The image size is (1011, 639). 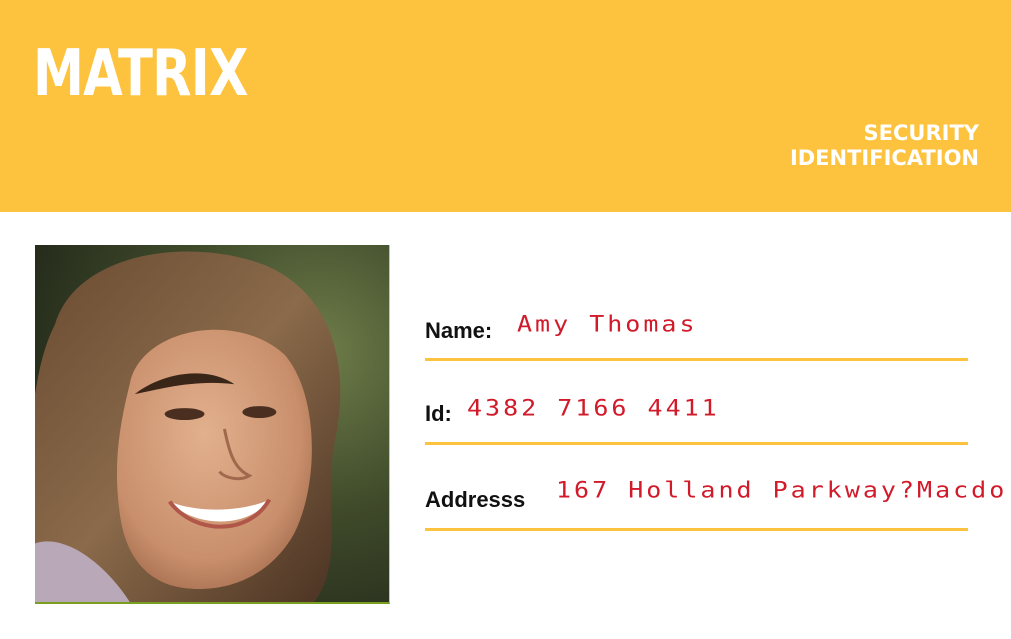 What do you see at coordinates (607, 324) in the screenshot?
I see `name-value: Amy Thomas` at bounding box center [607, 324].